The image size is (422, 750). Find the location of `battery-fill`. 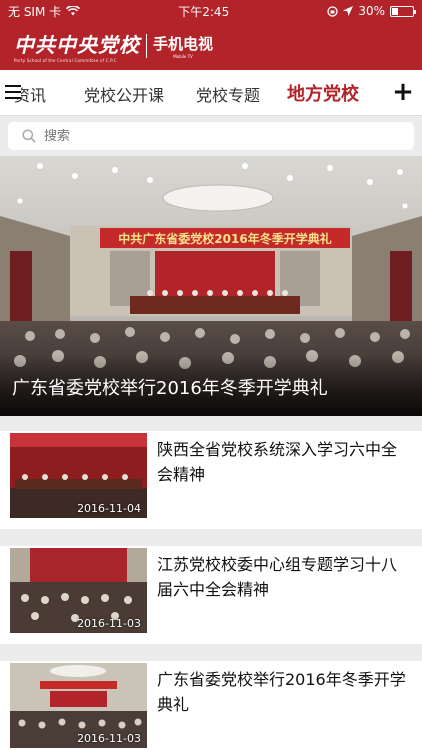

battery-fill is located at coordinates (394, 11).